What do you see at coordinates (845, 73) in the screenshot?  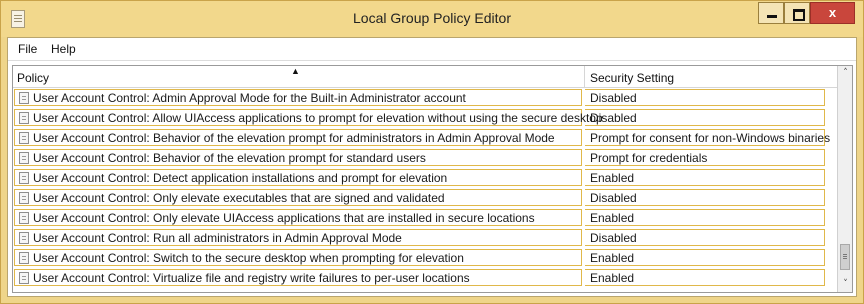 I see `scroll-up-icon: ˄` at bounding box center [845, 73].